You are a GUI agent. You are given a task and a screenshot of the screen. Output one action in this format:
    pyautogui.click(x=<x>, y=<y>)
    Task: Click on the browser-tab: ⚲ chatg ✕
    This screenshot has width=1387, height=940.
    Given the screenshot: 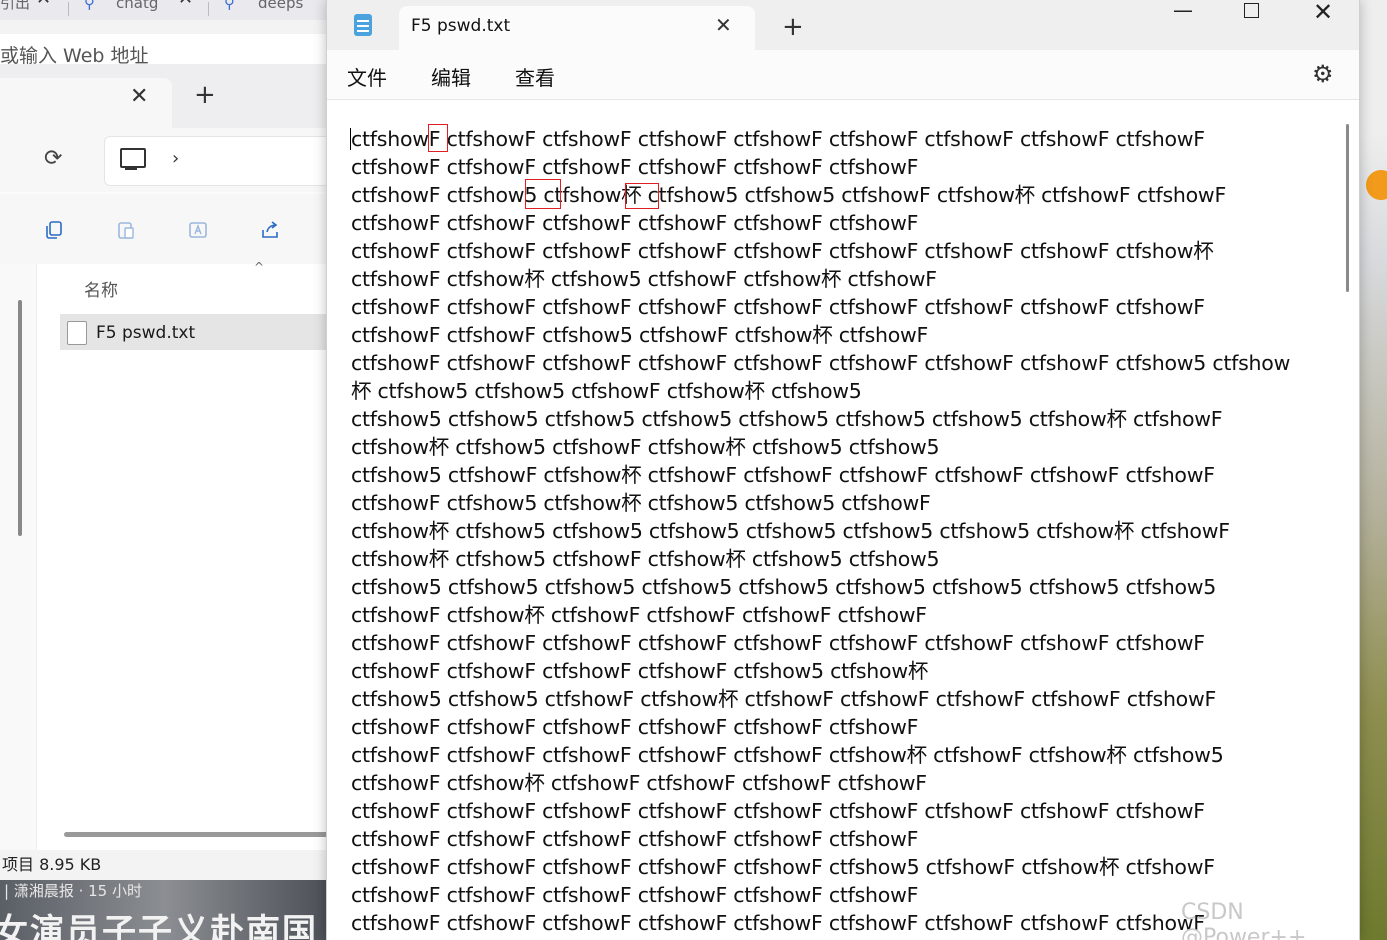 What is the action you would take?
    pyautogui.click(x=138, y=10)
    